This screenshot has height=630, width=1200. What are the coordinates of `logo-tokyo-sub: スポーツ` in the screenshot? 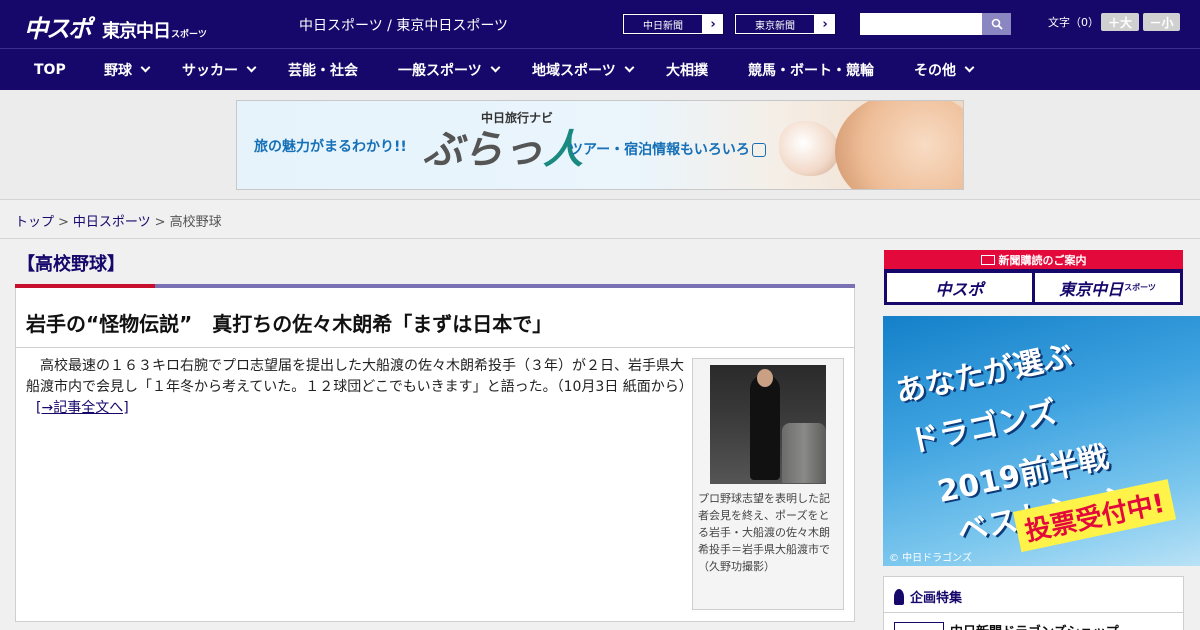 It's located at (189, 35).